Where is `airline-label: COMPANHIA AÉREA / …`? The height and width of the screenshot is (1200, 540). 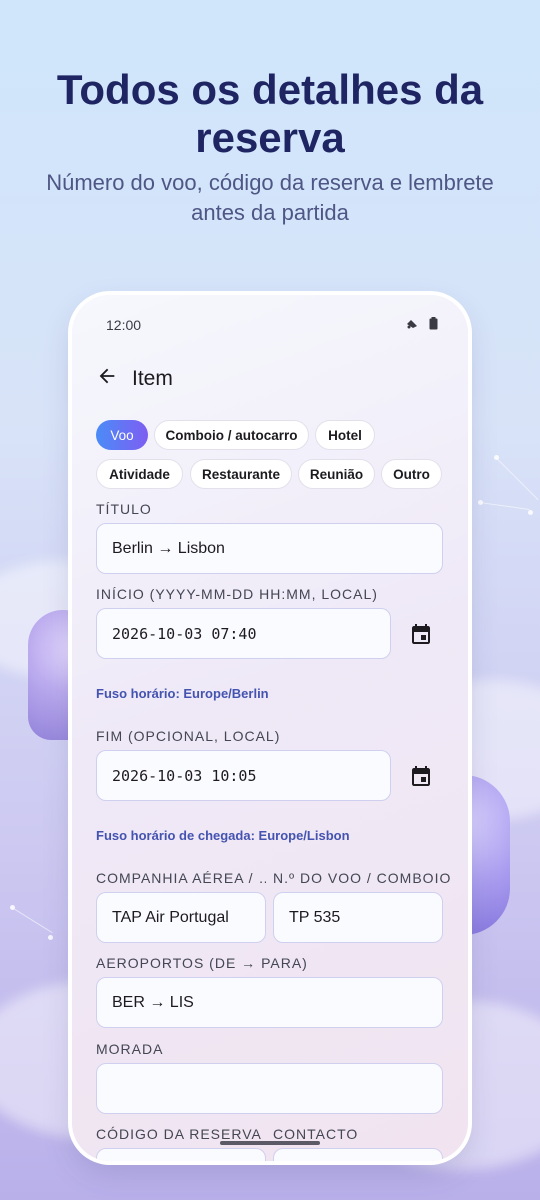
airline-label: COMPANHIA AÉREA / … is located at coordinates (181, 878).